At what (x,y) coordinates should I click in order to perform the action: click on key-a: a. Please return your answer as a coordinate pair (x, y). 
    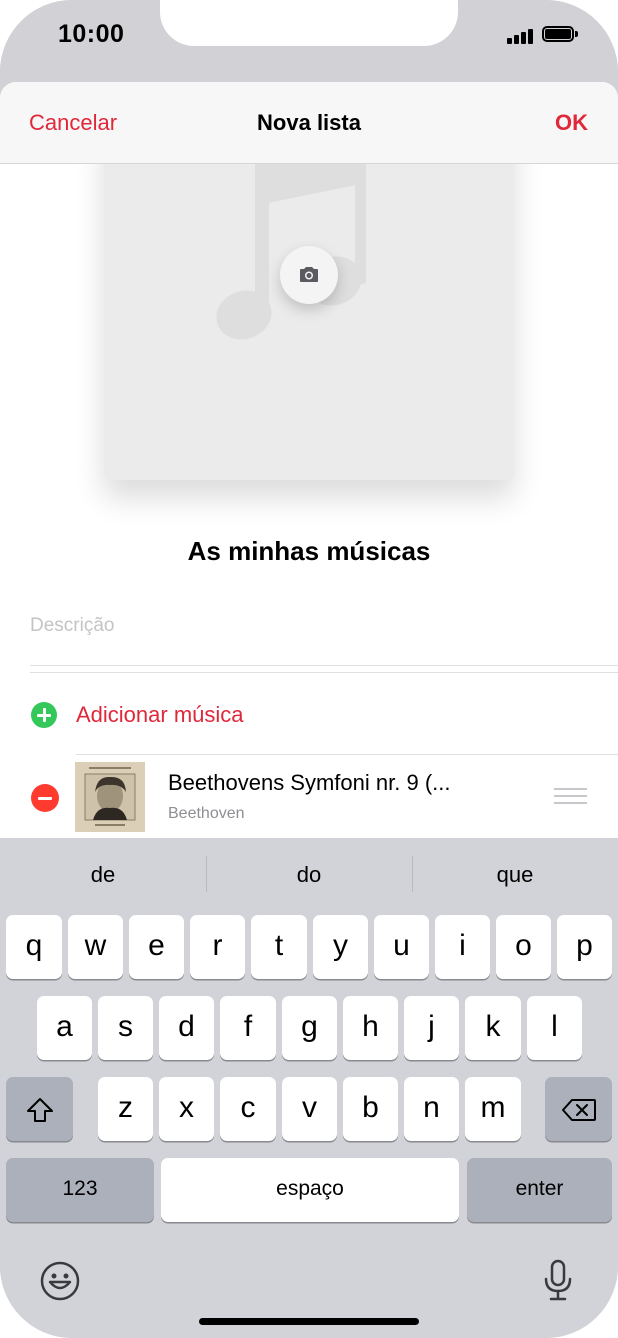
    Looking at the image, I should click on (64, 1028).